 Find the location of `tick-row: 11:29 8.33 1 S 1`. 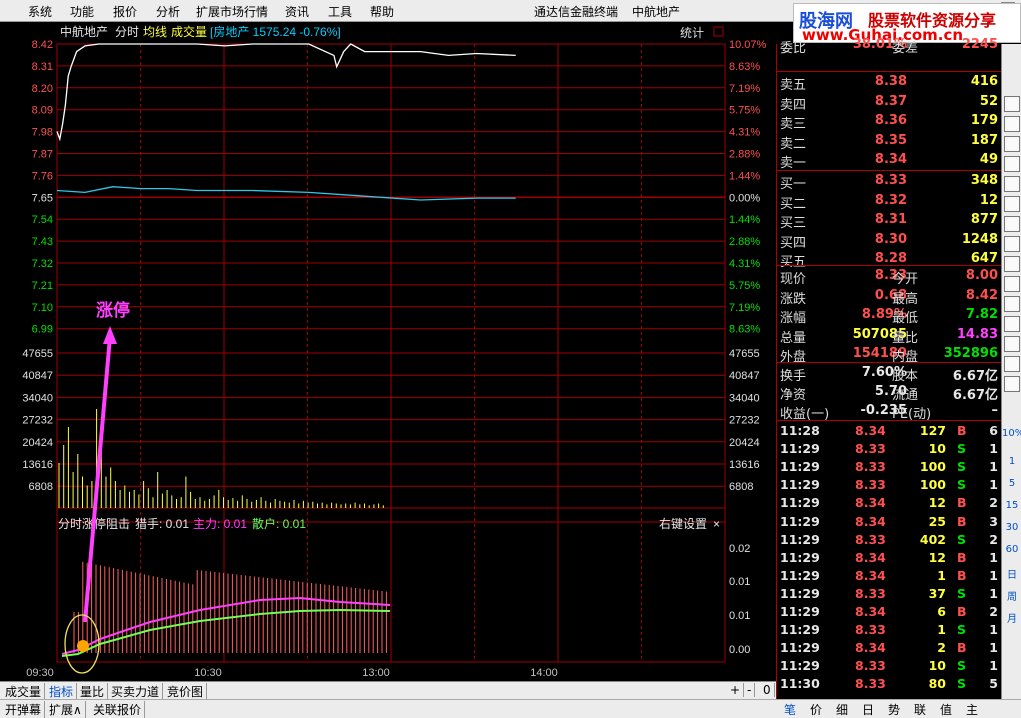

tick-row: 11:29 8.33 1 S 1 is located at coordinates (889, 630).